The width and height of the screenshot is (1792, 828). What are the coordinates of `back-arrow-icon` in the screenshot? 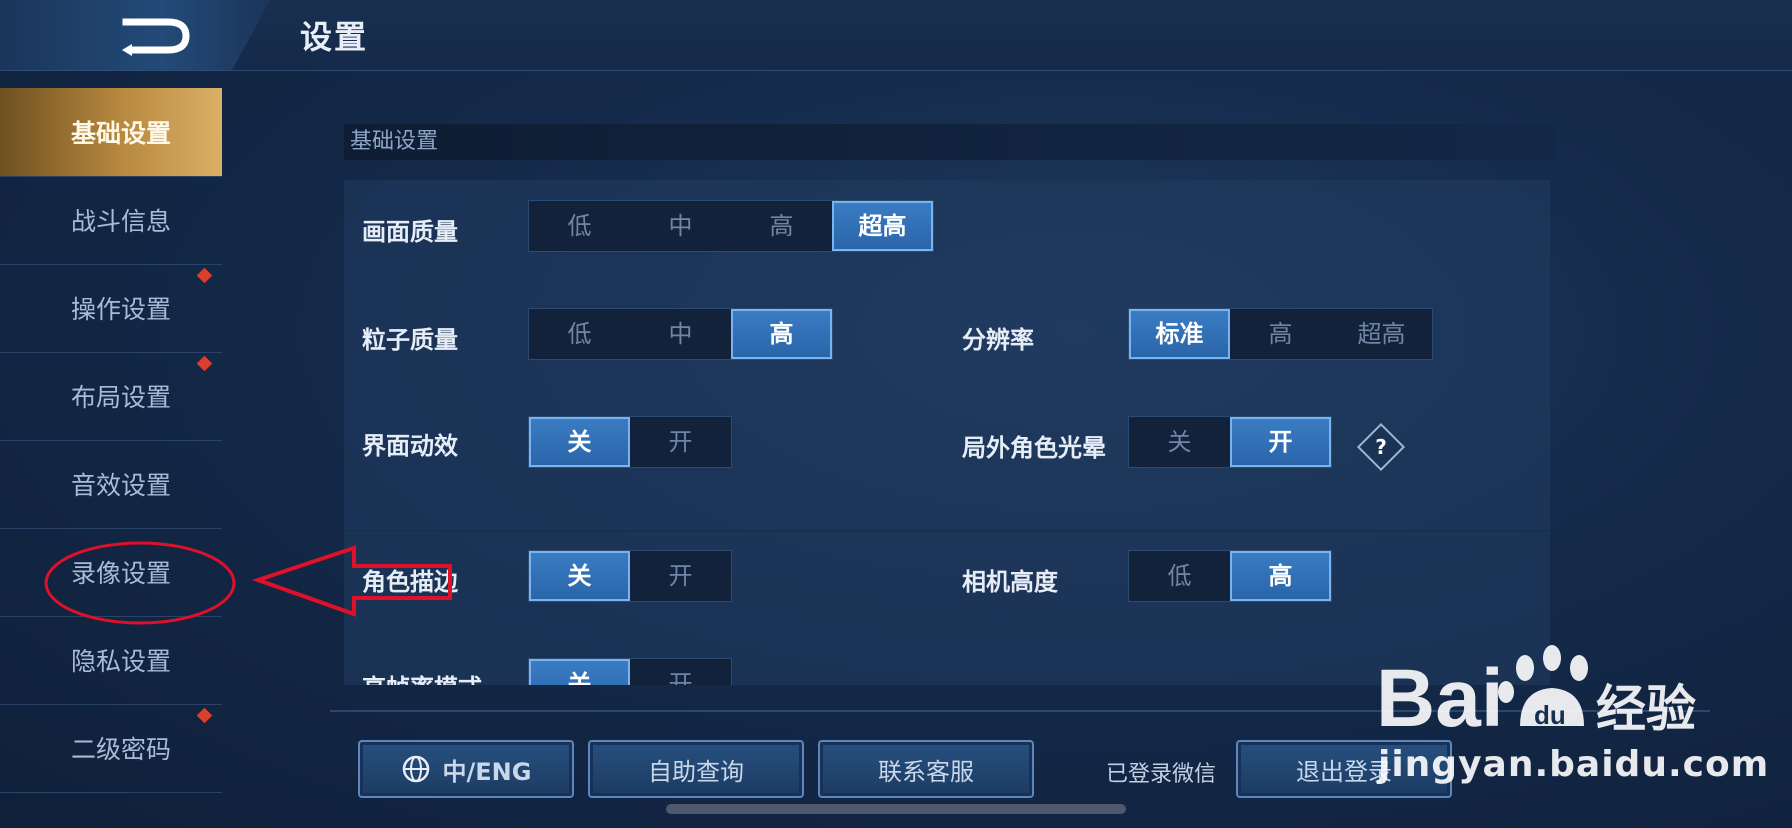 It's located at (156, 37).